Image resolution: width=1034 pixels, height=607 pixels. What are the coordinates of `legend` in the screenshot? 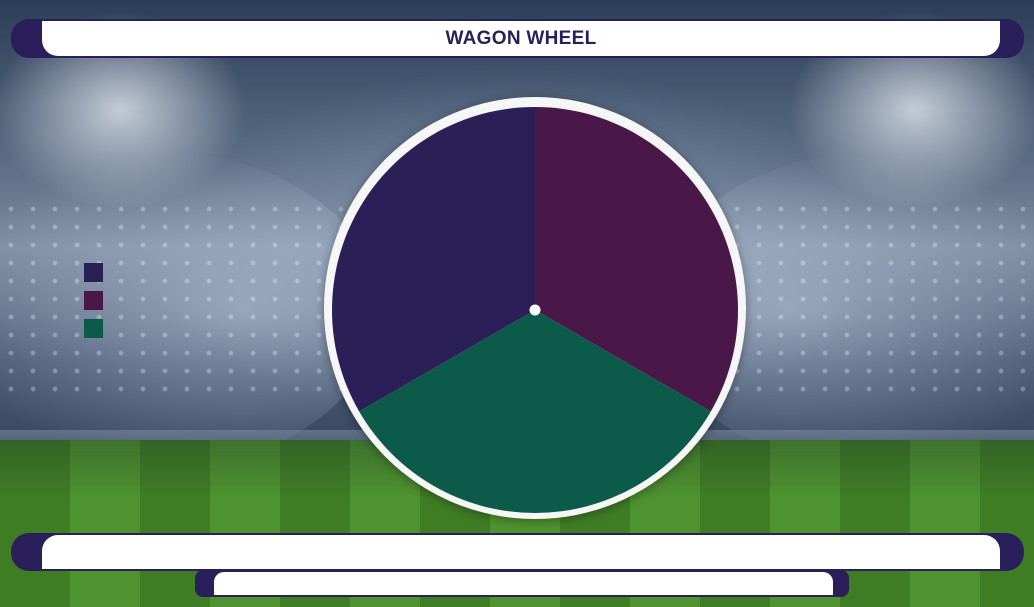 It's located at (94, 305).